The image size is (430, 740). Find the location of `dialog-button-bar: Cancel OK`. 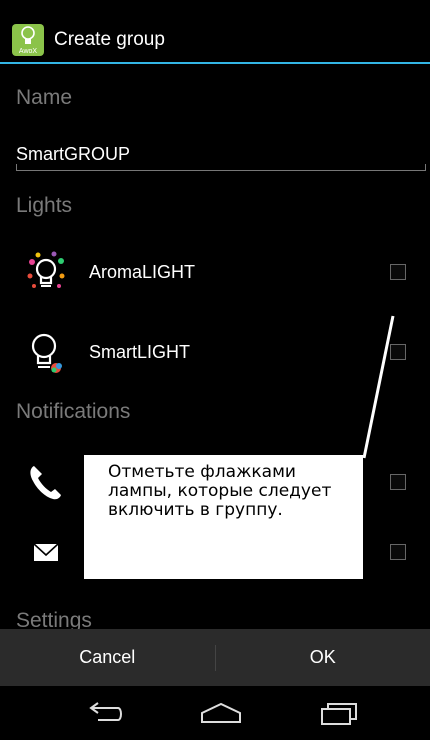

dialog-button-bar: Cancel OK is located at coordinates (215, 657).